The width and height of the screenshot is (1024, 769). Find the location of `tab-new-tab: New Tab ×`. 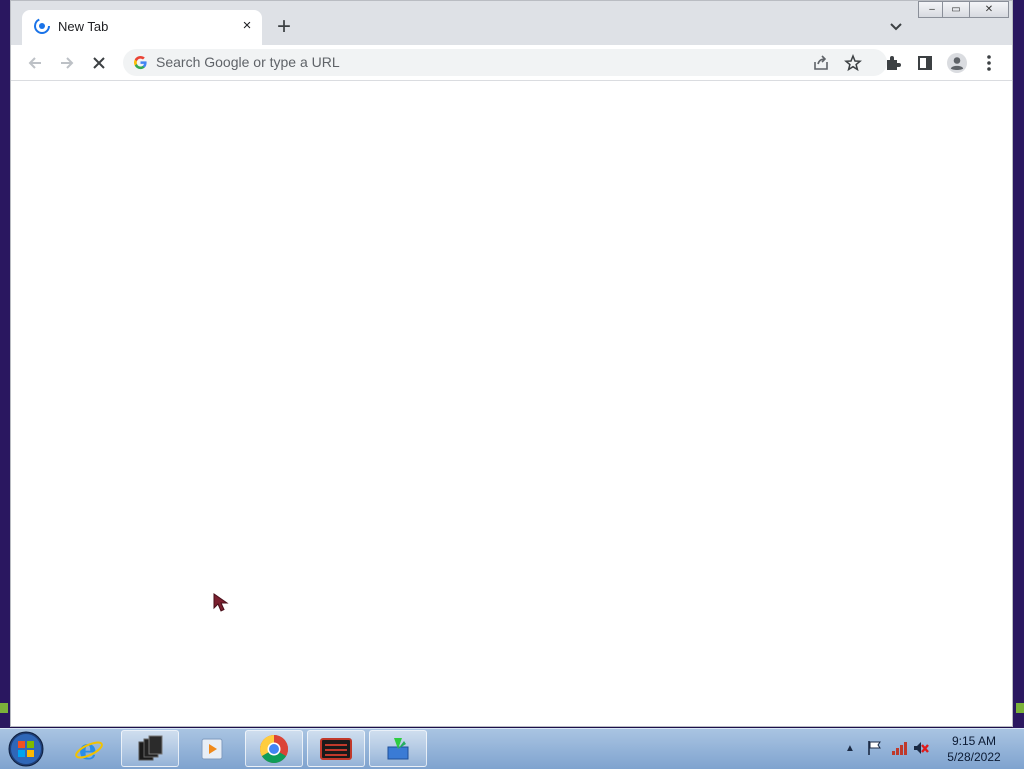

tab-new-tab: New Tab × is located at coordinates (142, 27).